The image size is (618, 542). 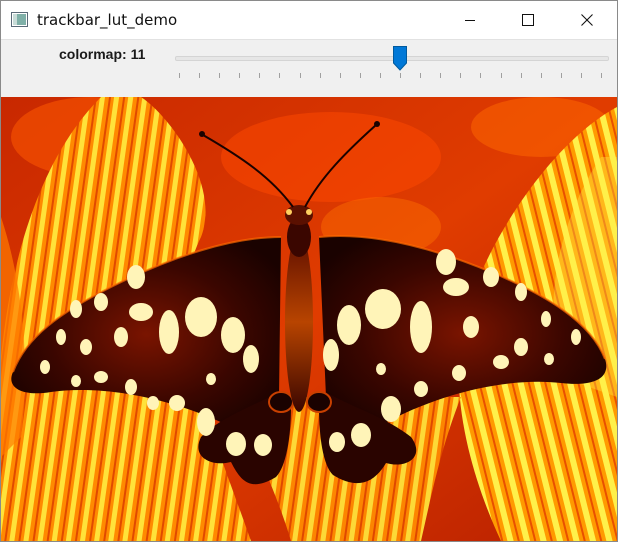 I want to click on app-window-icon, so click(x=19, y=19).